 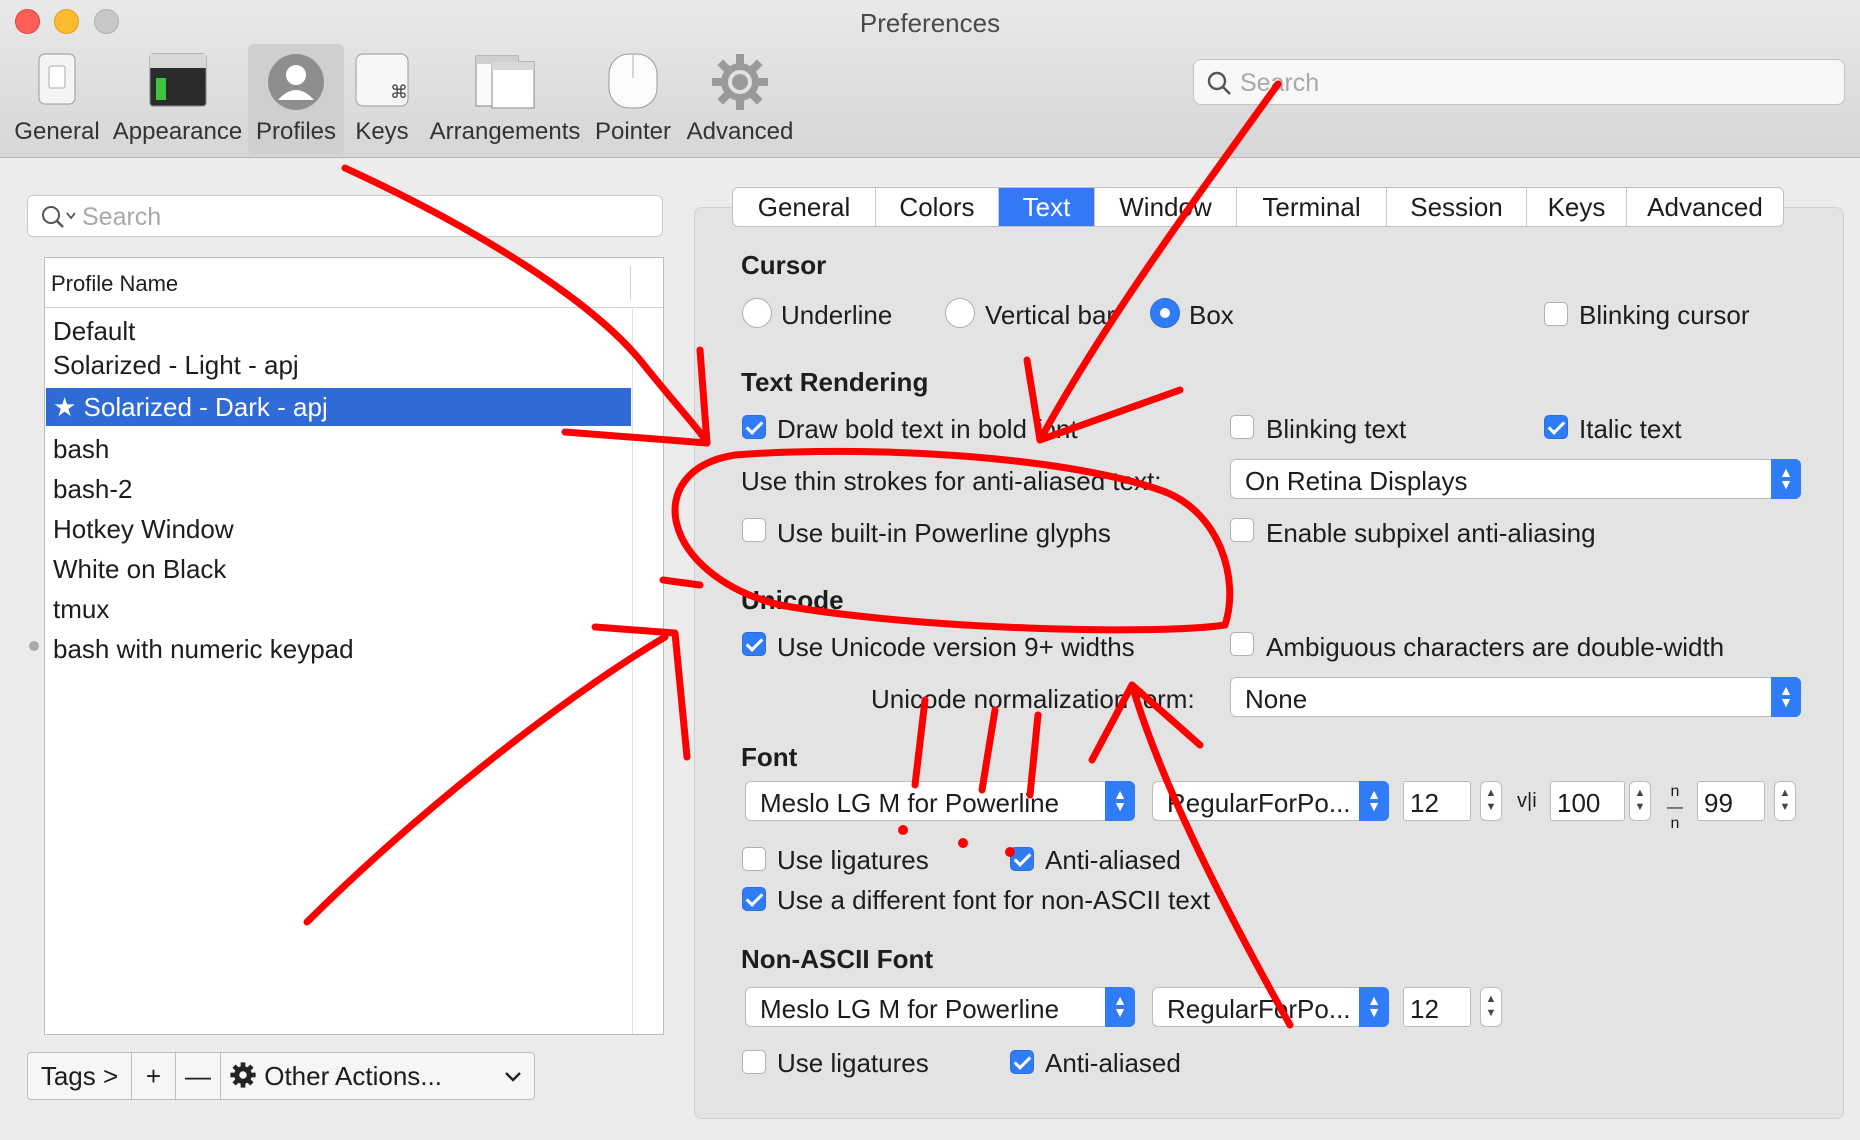 What do you see at coordinates (757, 313) in the screenshot?
I see `cursor-underline-radio` at bounding box center [757, 313].